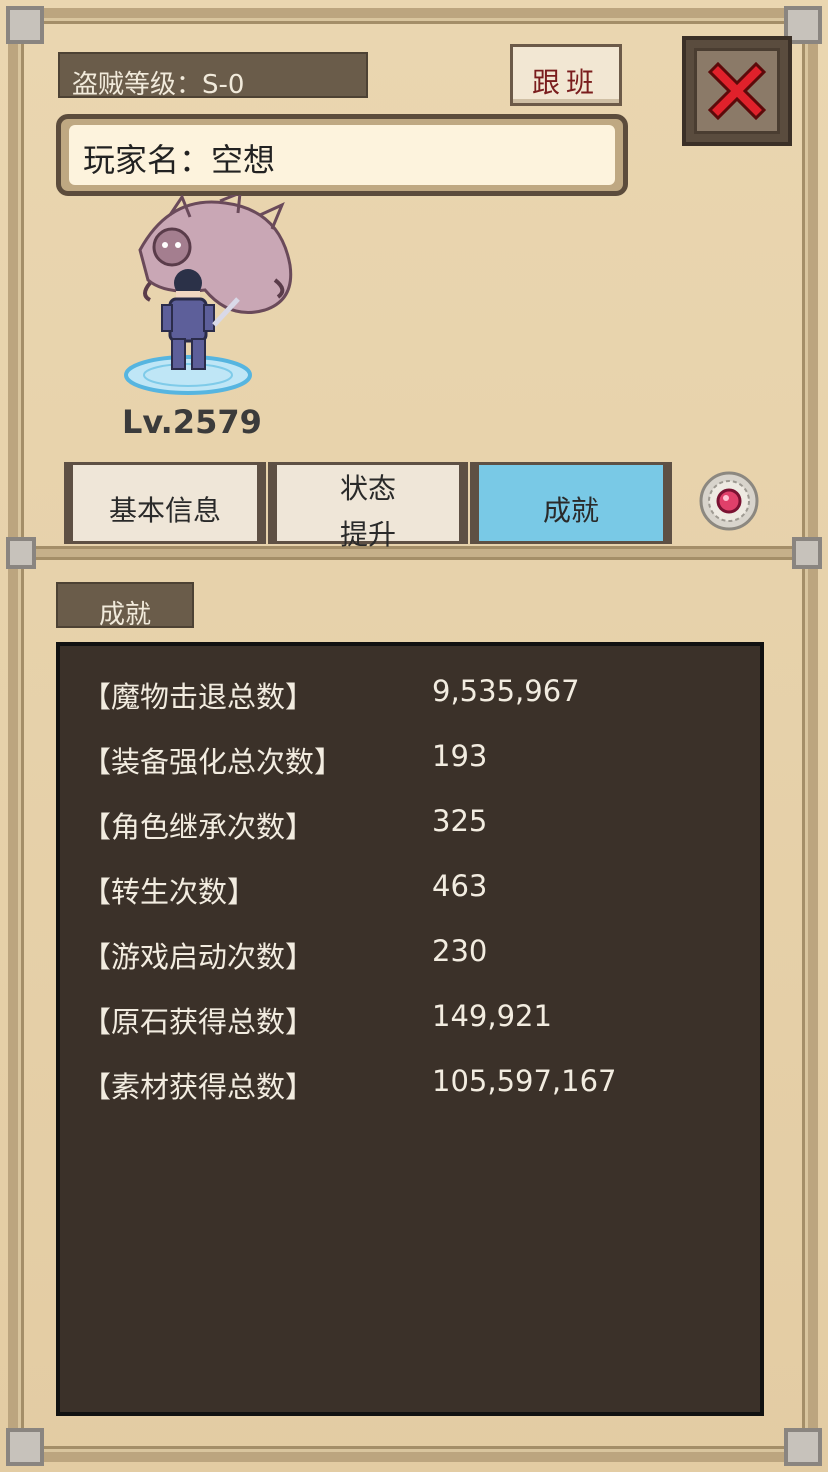 This screenshot has width=828, height=1472. I want to click on tab-basic-info: 基本信息, so click(165, 503).